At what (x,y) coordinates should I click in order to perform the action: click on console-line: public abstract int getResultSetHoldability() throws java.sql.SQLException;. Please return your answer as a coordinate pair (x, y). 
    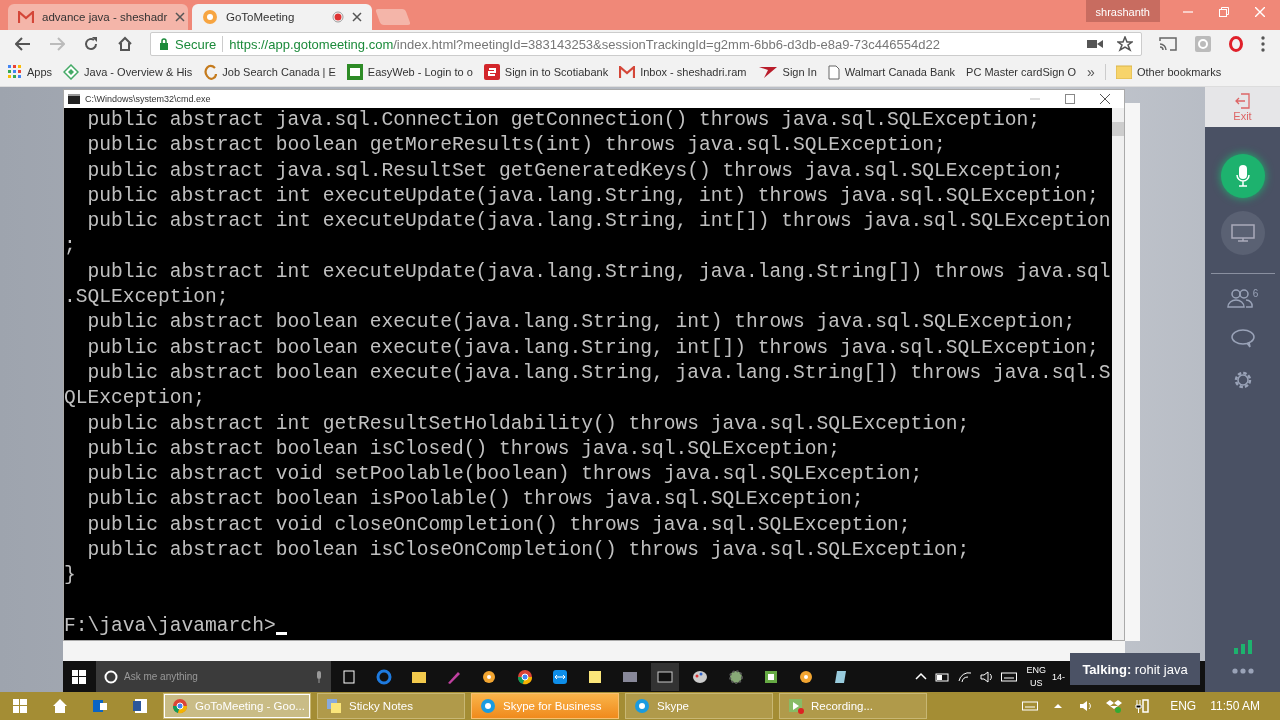
    Looking at the image, I should click on (528, 424).